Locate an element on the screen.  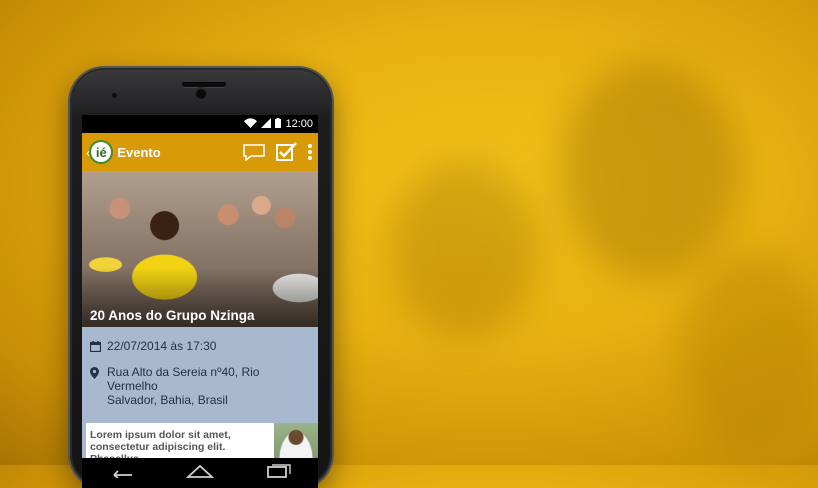
event-address-line1: Rua Alto da Sereia nº40, Rio Vermelho is located at coordinates (183, 379).